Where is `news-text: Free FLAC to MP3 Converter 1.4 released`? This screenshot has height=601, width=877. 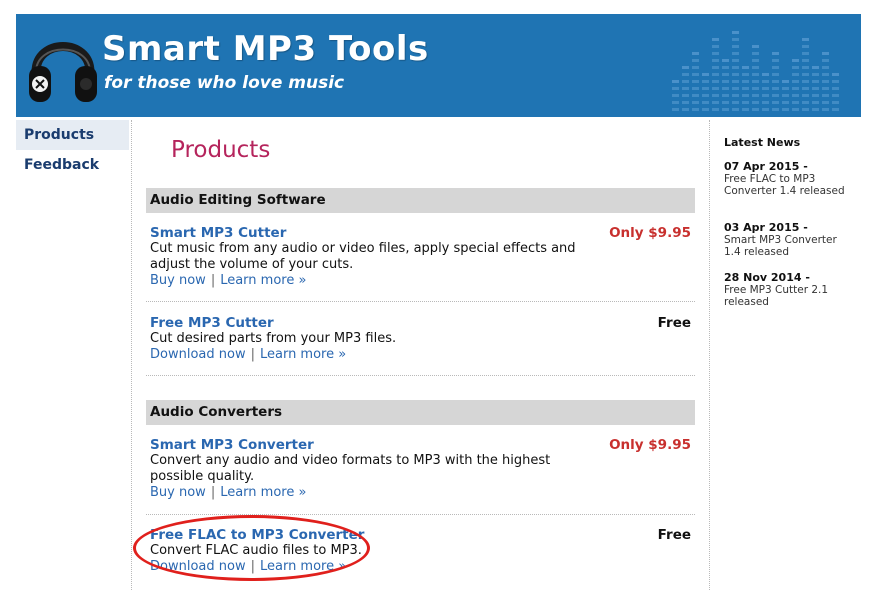 news-text: Free FLAC to MP3 Converter 1.4 released is located at coordinates (786, 185).